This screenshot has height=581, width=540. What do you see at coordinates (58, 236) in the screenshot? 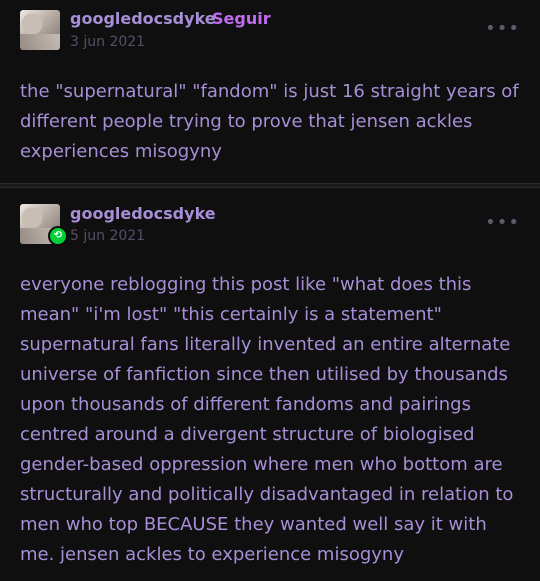
I see `reblog-icon: ⟲` at bounding box center [58, 236].